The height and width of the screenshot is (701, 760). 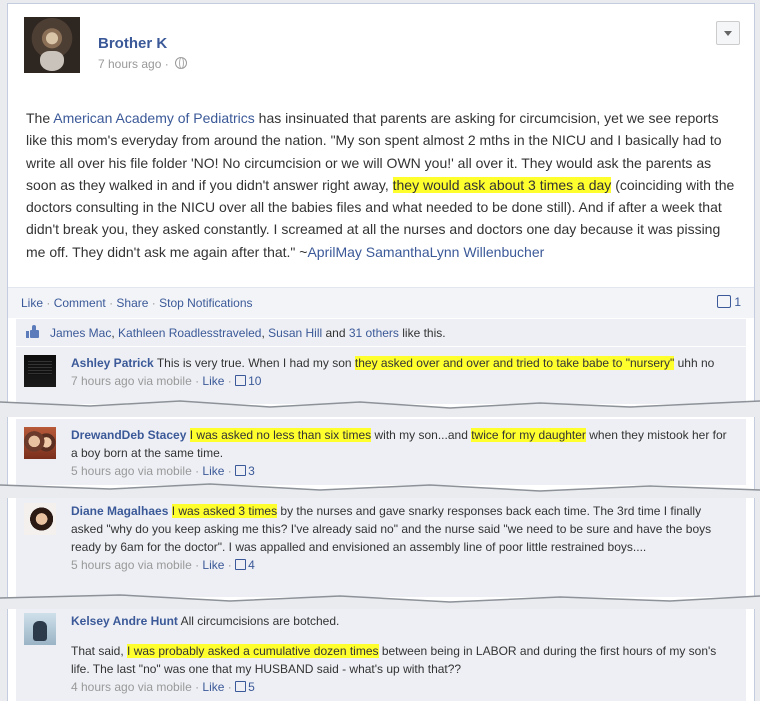 I want to click on comment-highlight: twice for my daughter, so click(x=528, y=435).